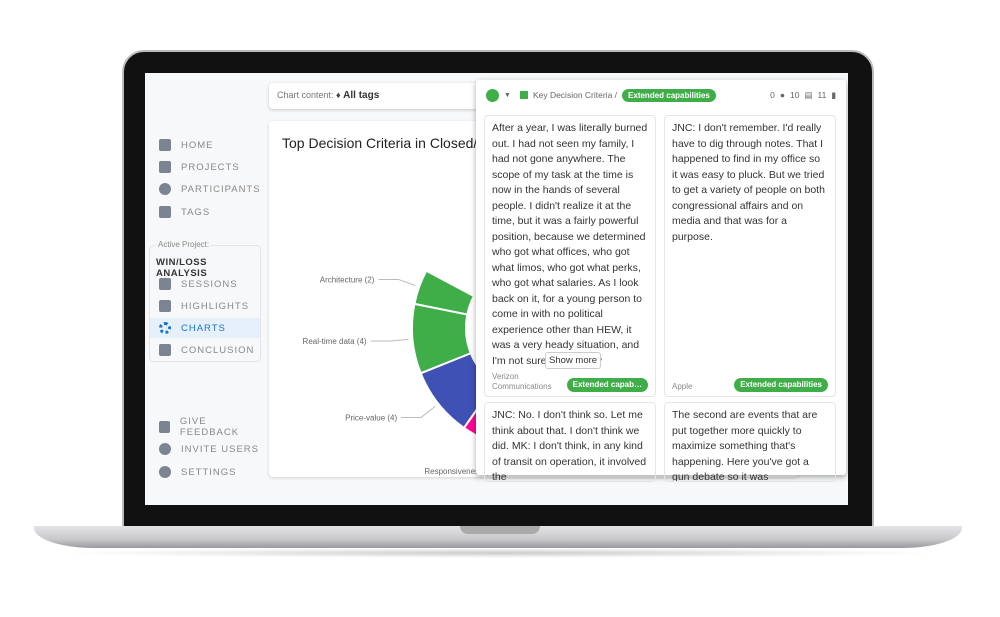 This screenshot has width=1000, height=617. Describe the element at coordinates (335, 341) in the screenshot. I see `slice-label: Real-time data (4)` at that location.